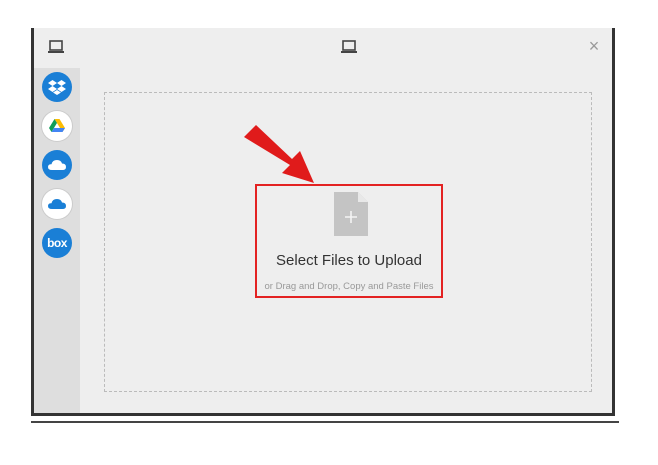 This screenshot has height=465, width=658. I want to click on dropbox-icon, so click(57, 87).